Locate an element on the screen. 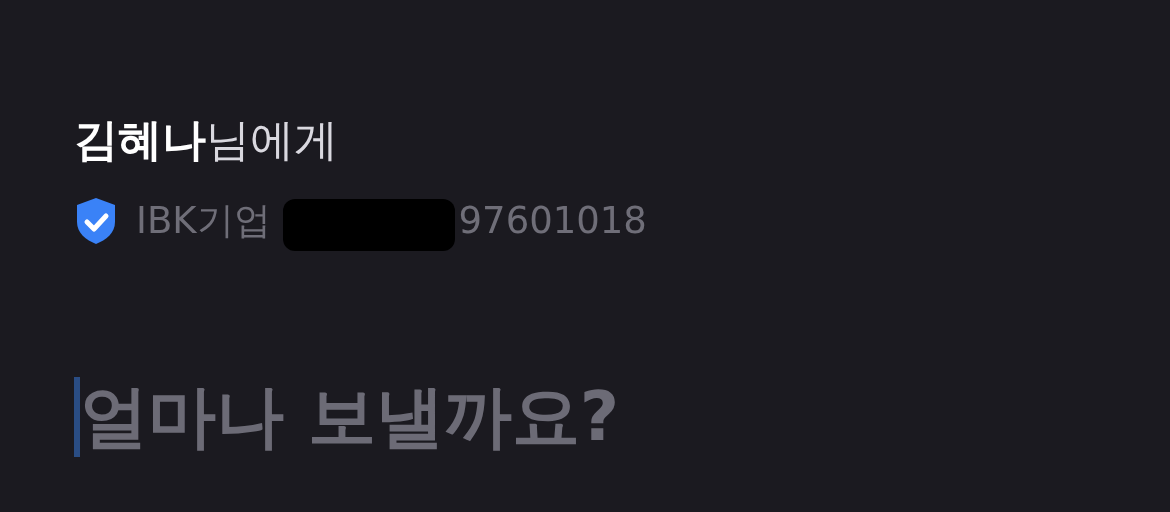 The image size is (1170, 512). bank-name: IBK기업 is located at coordinates (203, 220).